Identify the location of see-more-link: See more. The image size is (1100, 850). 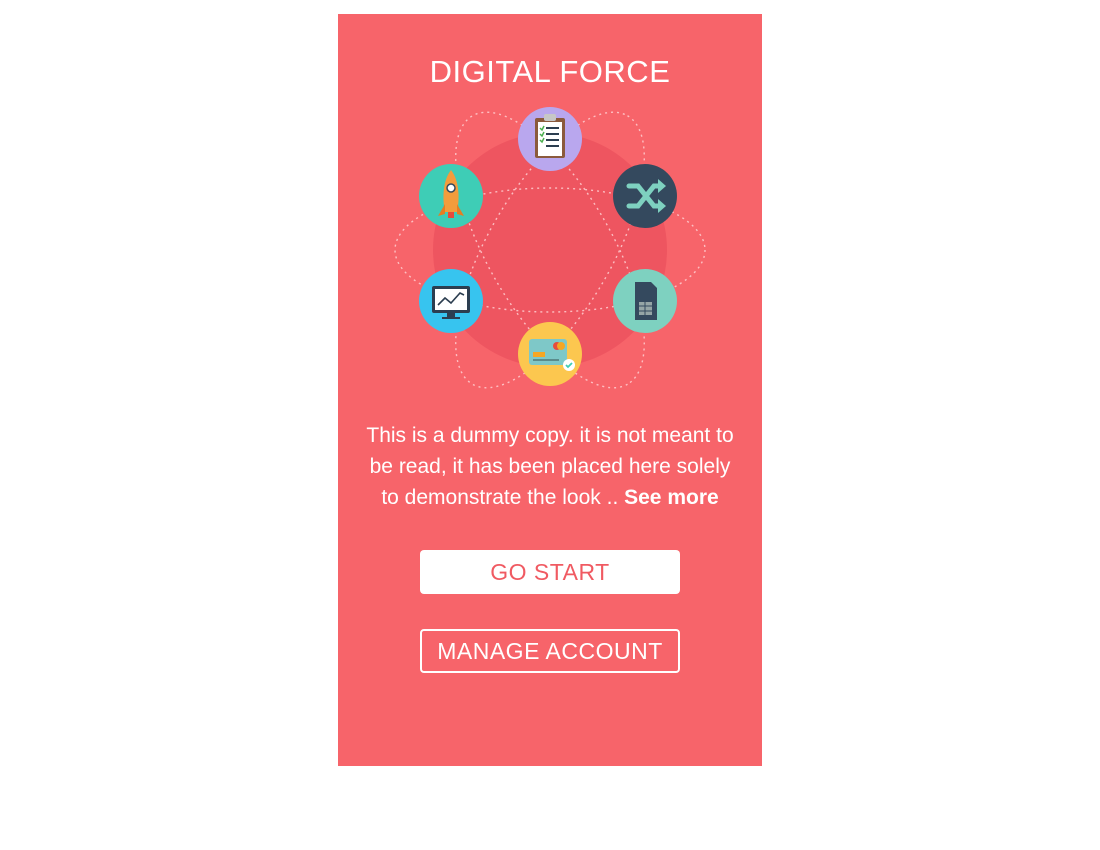
(671, 497).